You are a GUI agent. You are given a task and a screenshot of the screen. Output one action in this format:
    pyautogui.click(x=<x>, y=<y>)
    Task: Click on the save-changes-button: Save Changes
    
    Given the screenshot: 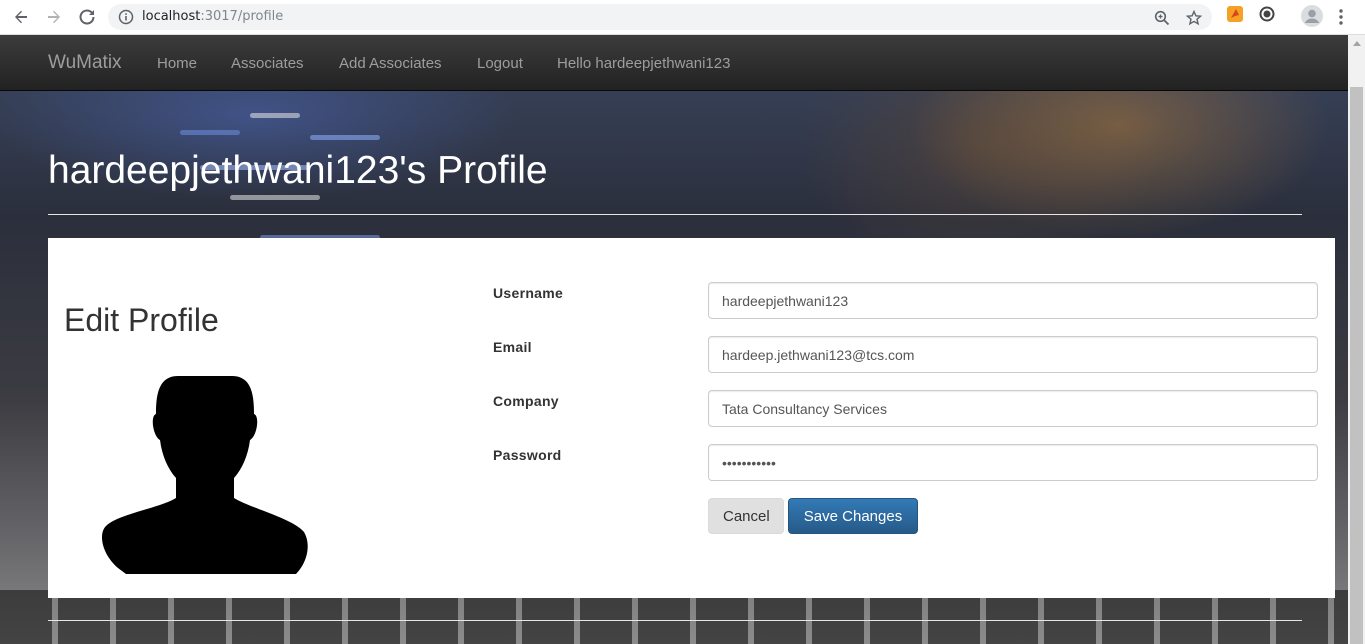 What is the action you would take?
    pyautogui.click(x=853, y=516)
    